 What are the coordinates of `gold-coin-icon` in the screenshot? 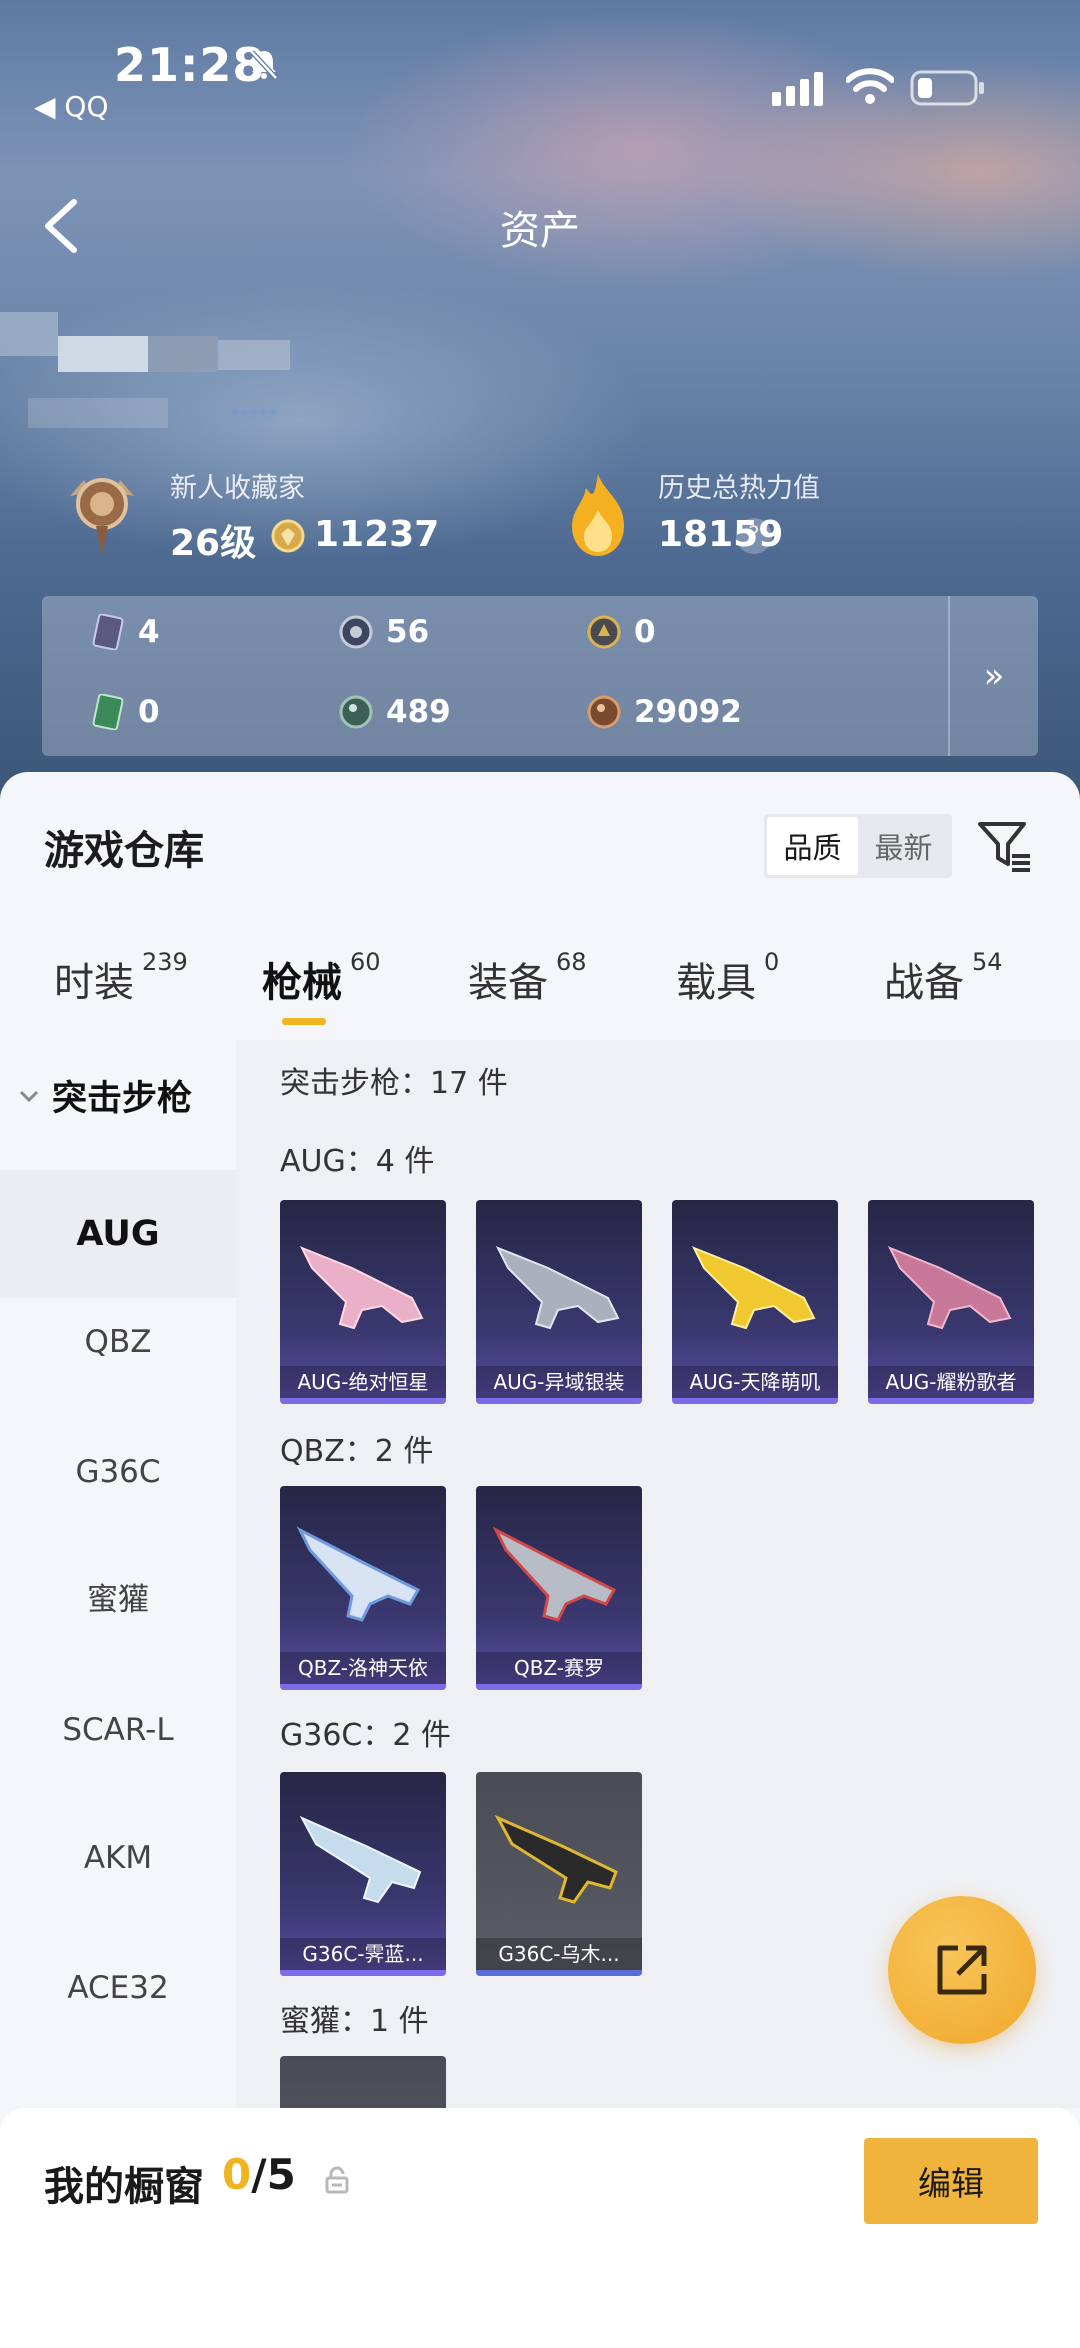 It's located at (604, 632).